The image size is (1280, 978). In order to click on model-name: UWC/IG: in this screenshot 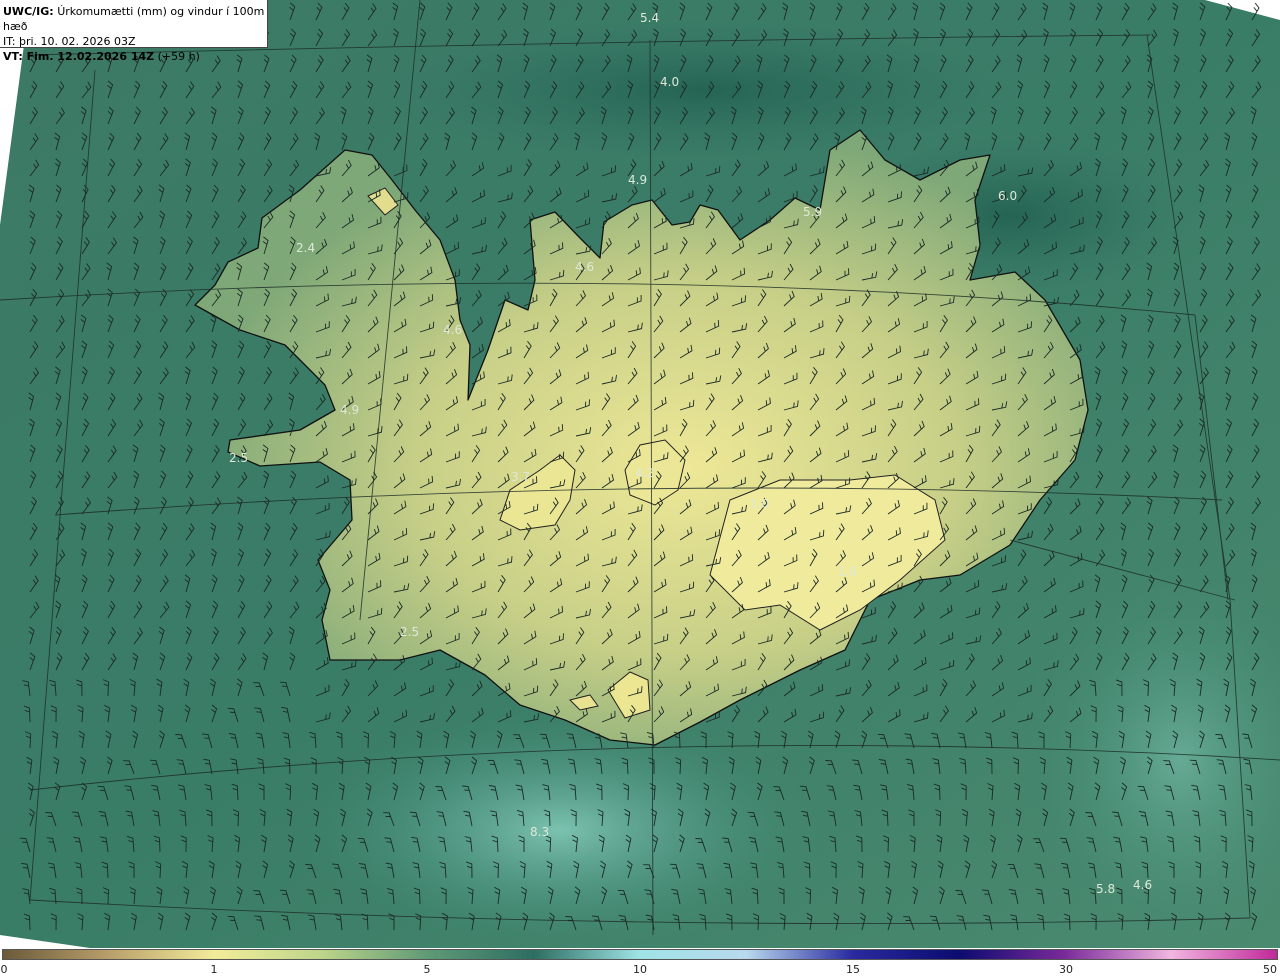, I will do `click(28, 11)`.